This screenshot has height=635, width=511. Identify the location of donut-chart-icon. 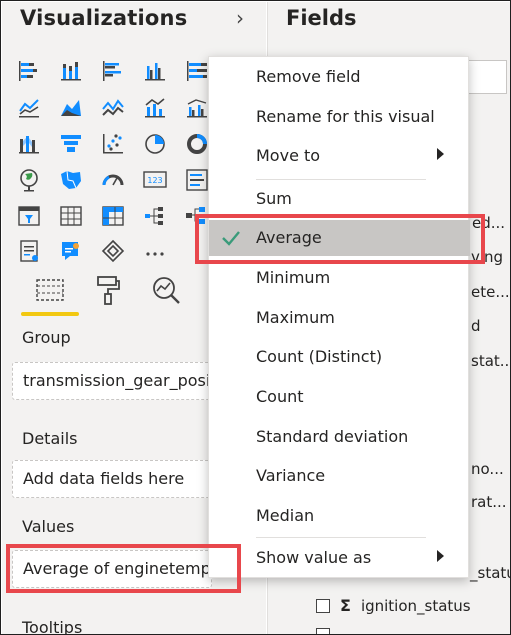
(197, 144).